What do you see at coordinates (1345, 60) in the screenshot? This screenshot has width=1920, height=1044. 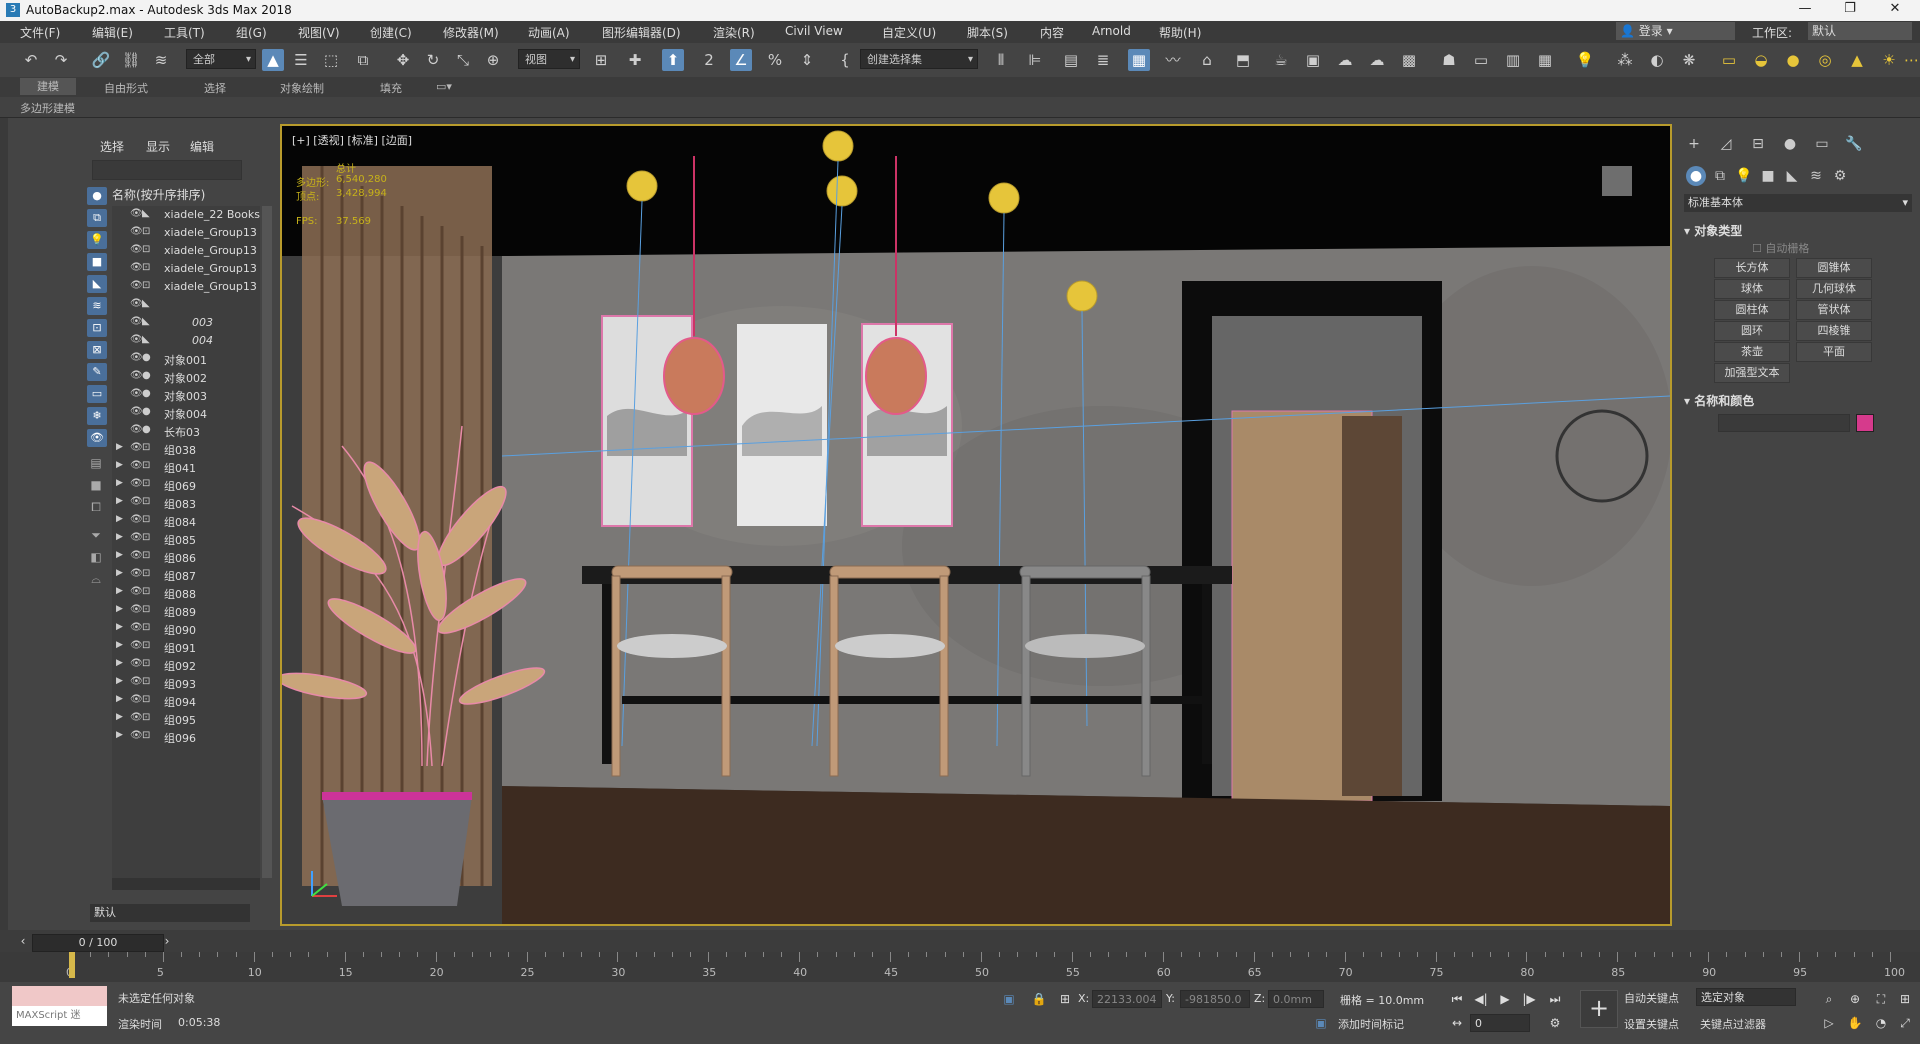 I see `render-production-icon: ☁` at bounding box center [1345, 60].